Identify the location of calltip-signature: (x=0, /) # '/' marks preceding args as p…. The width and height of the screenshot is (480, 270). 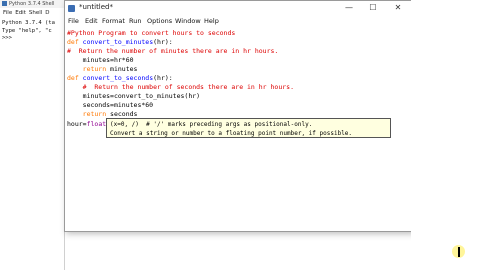
(211, 124).